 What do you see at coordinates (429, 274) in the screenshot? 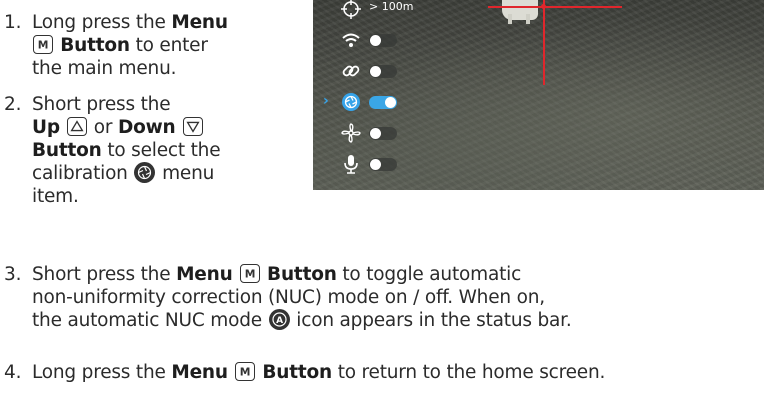
I see `step-text: to toggle automatic` at bounding box center [429, 274].